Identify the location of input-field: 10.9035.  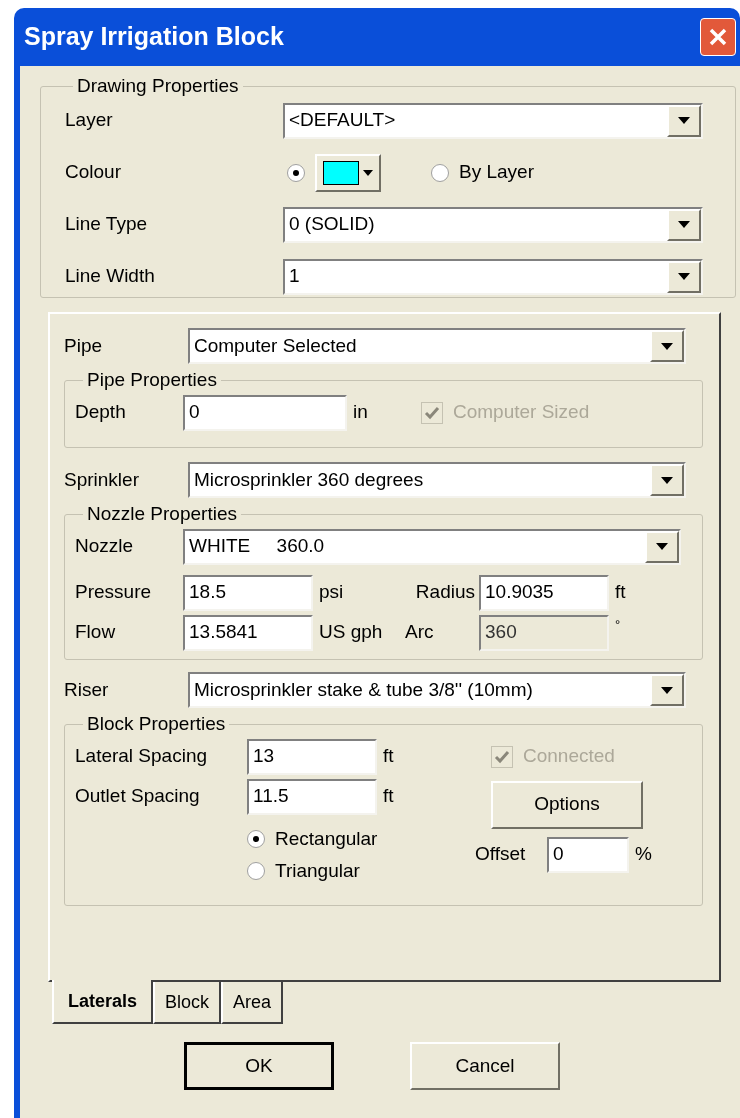
(544, 592).